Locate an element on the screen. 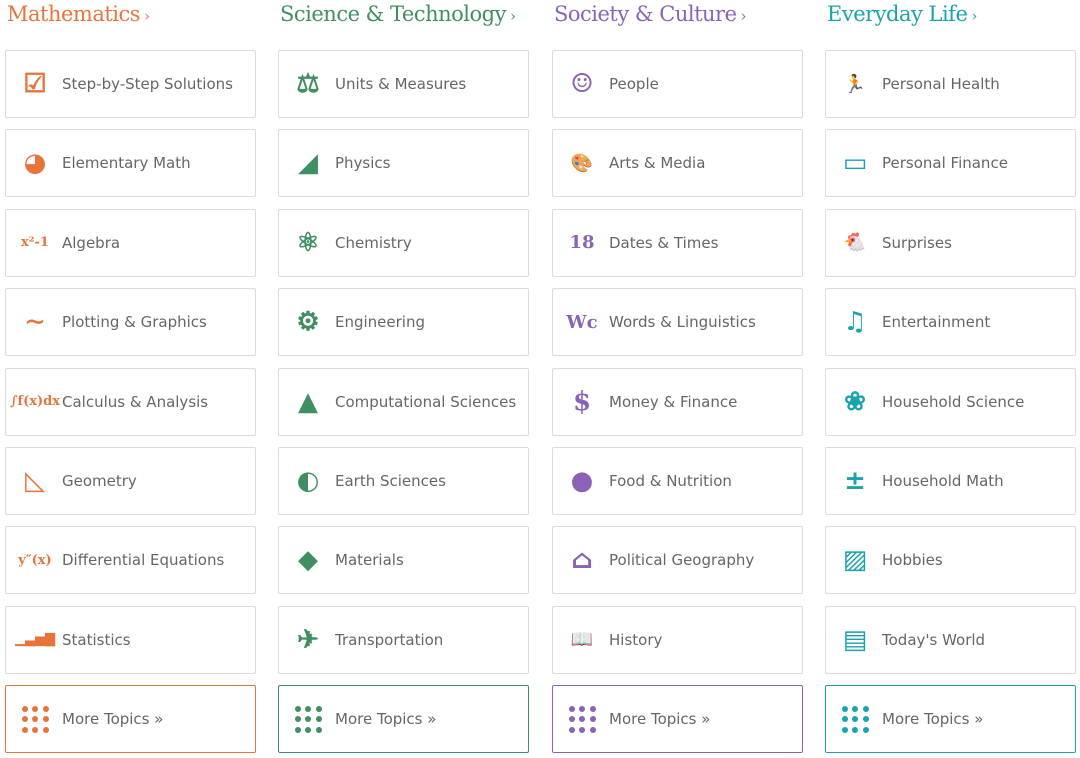 This screenshot has height=758, width=1080. person-portrait-icon: ☺ is located at coordinates (582, 84).